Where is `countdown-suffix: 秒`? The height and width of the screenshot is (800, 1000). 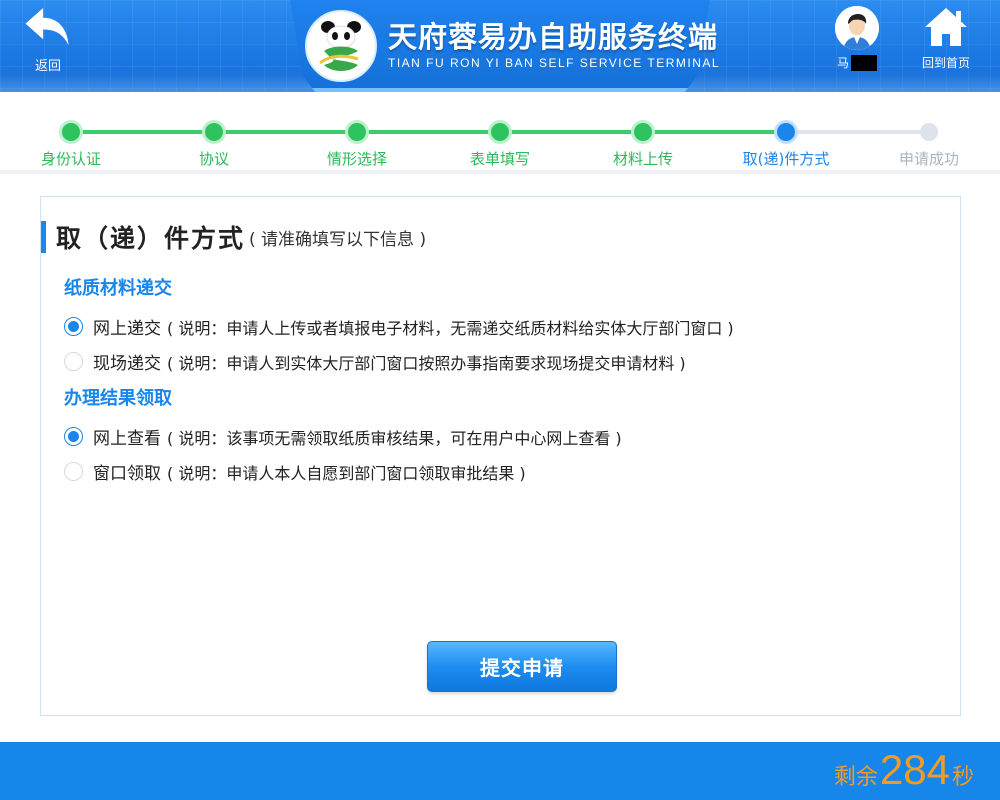 countdown-suffix: 秒 is located at coordinates (962, 777).